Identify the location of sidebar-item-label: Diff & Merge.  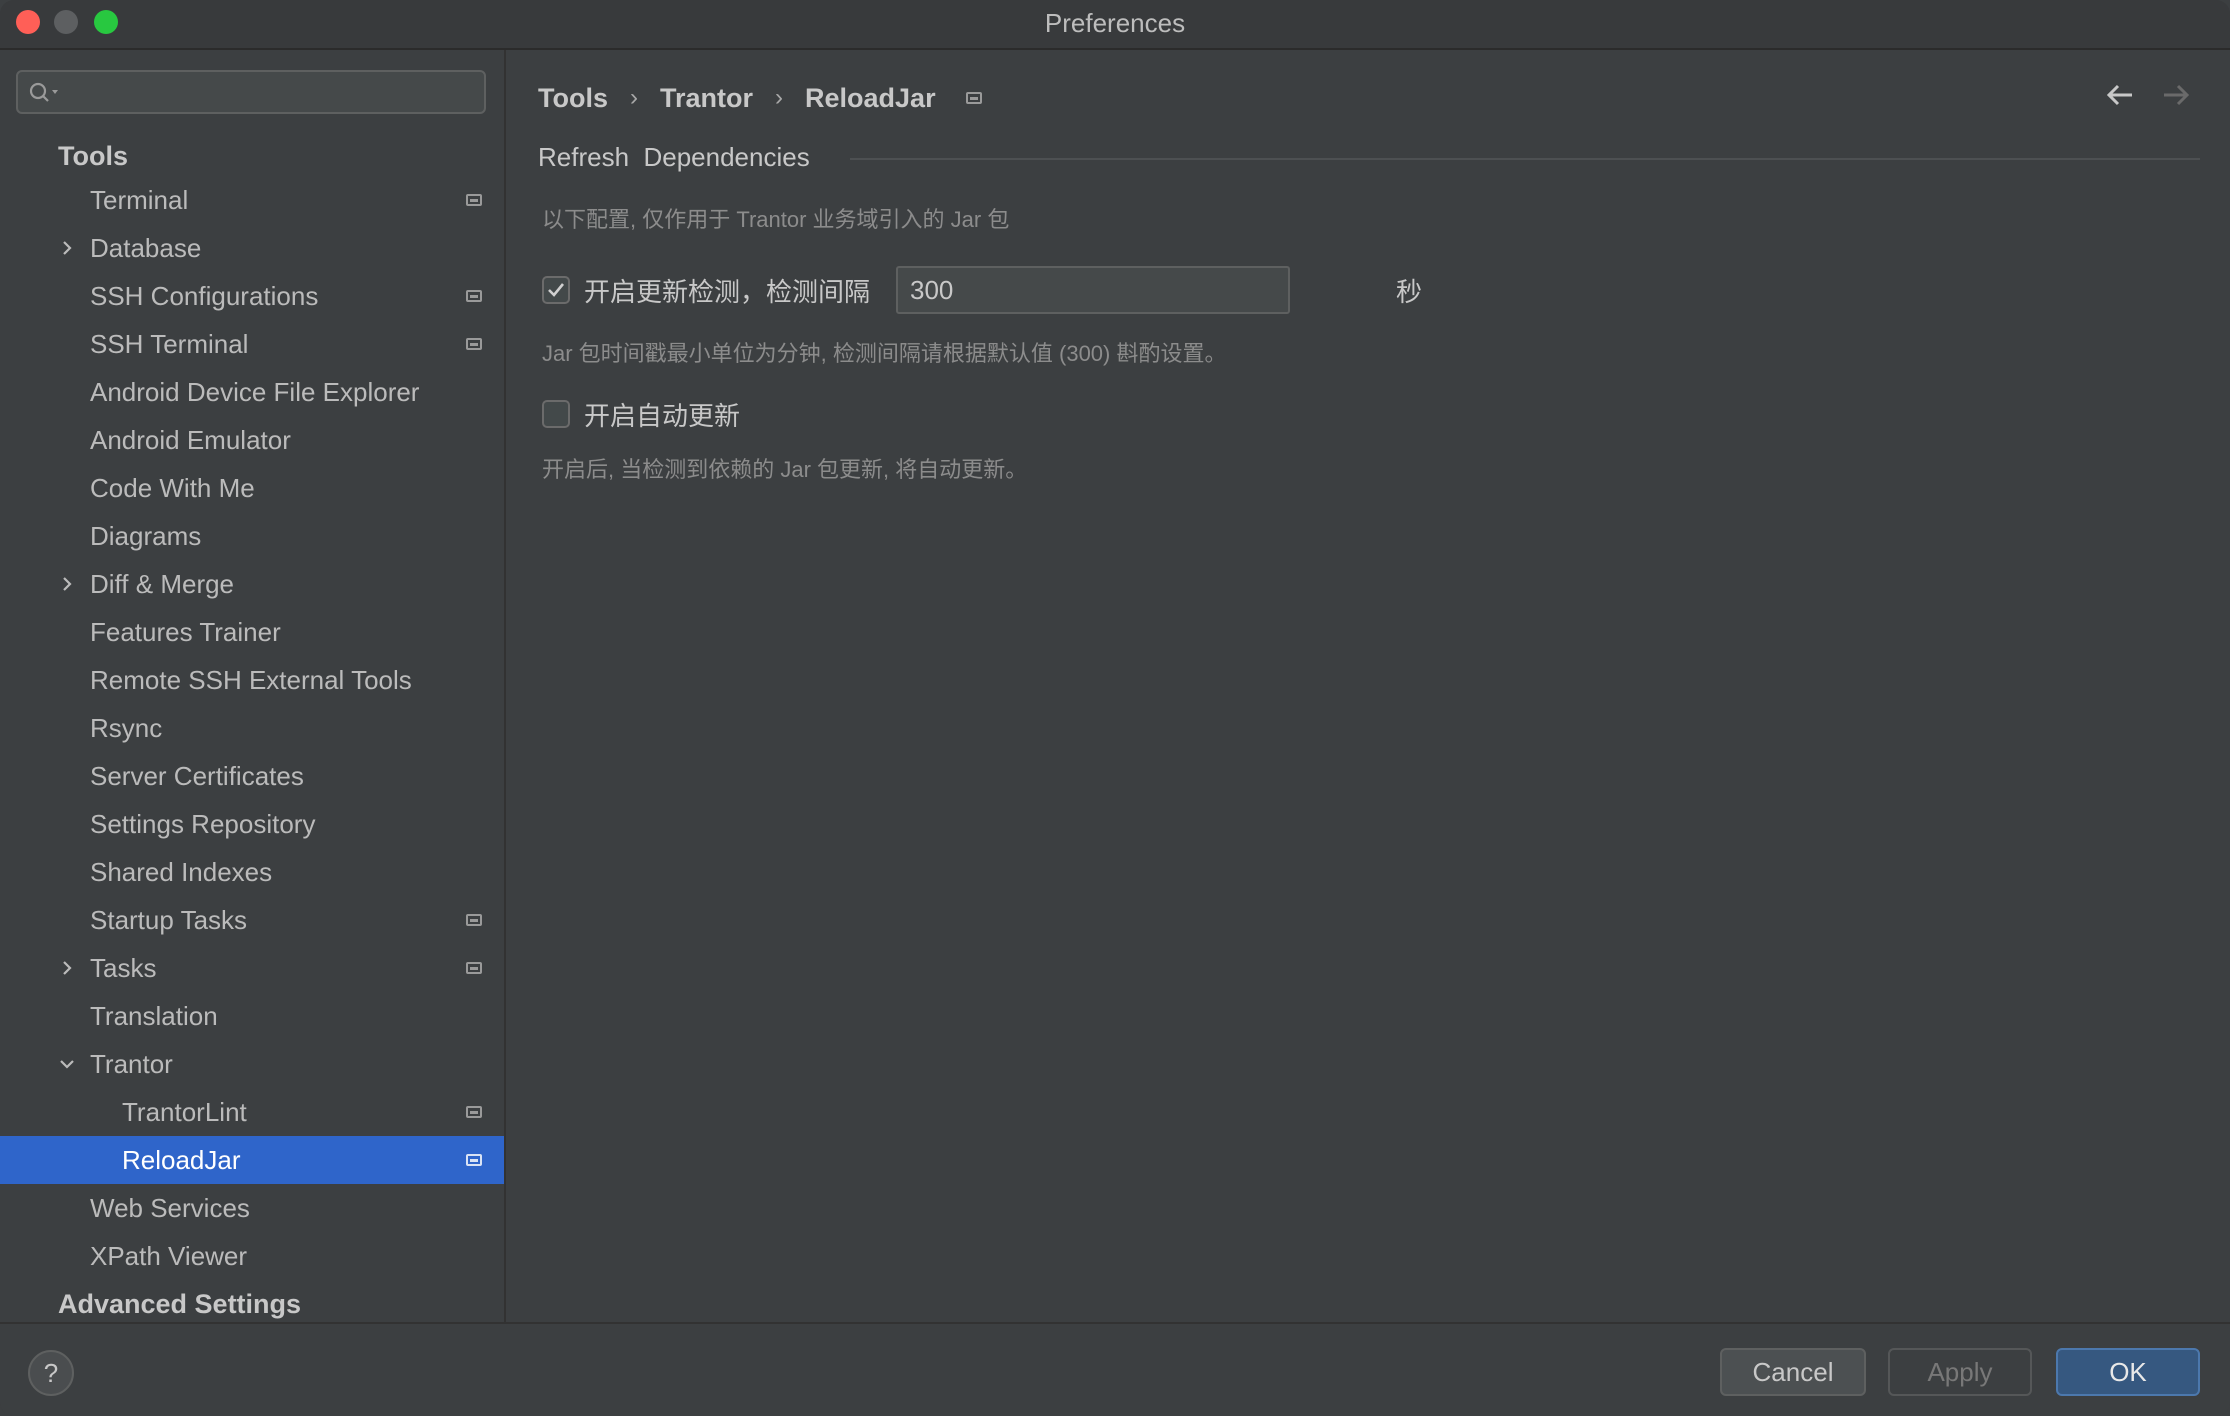
(162, 584).